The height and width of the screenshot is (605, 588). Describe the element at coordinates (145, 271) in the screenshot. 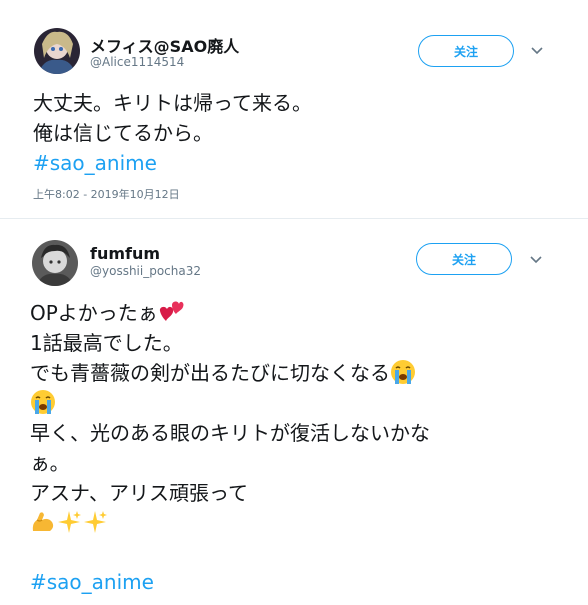

I see `username-handle: @yosshii_pocha32` at that location.